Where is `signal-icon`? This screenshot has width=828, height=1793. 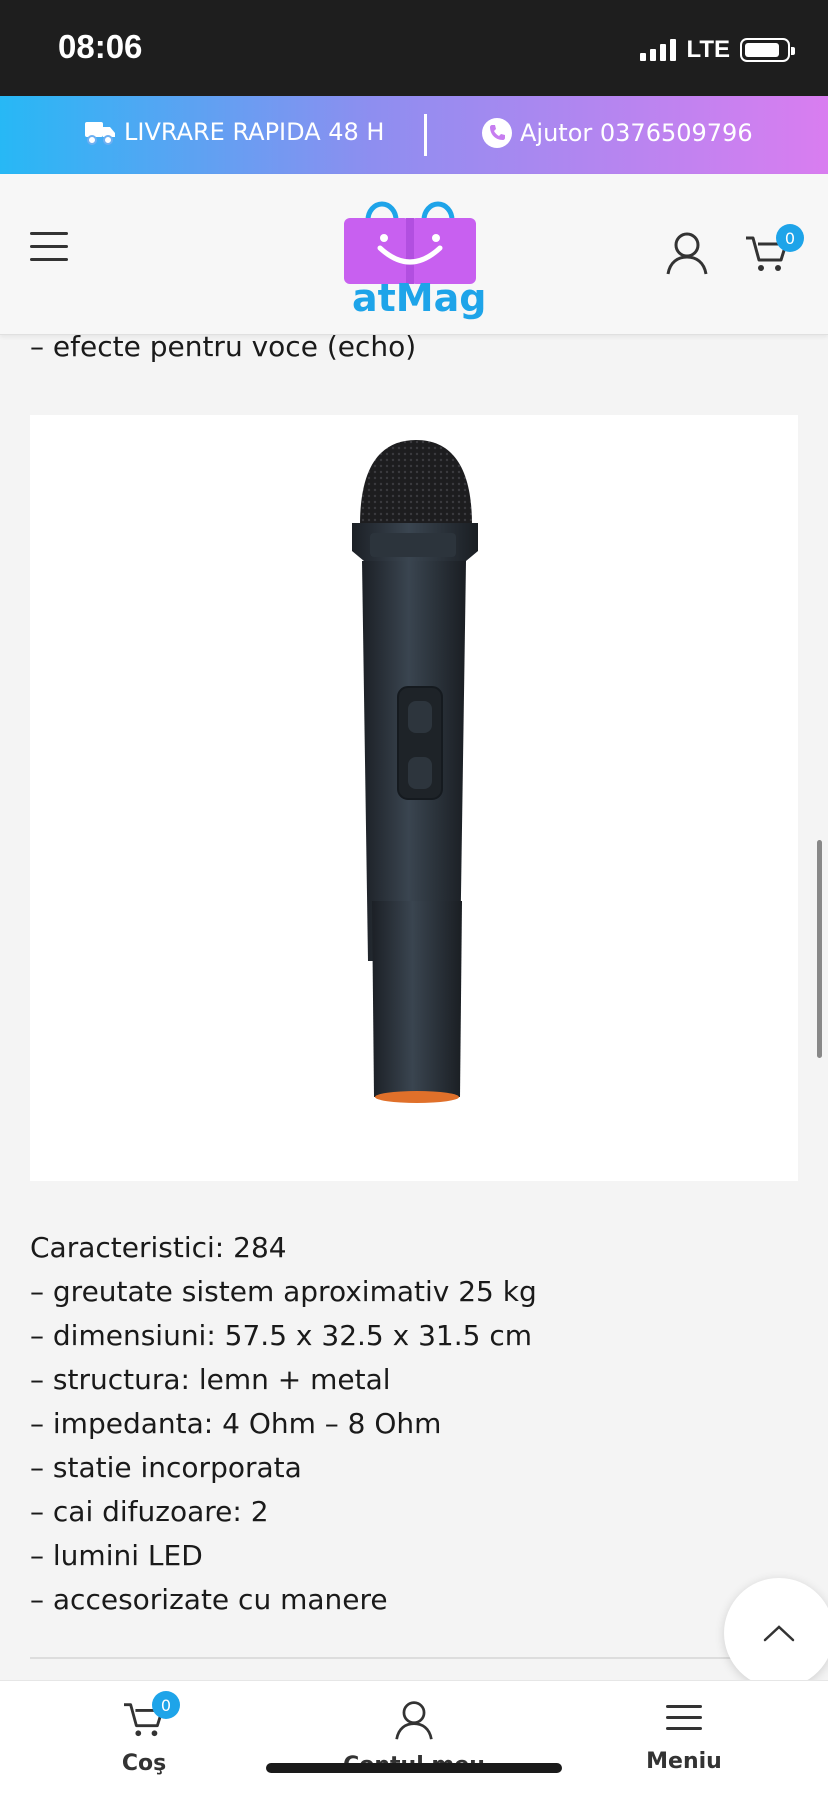 signal-icon is located at coordinates (658, 50).